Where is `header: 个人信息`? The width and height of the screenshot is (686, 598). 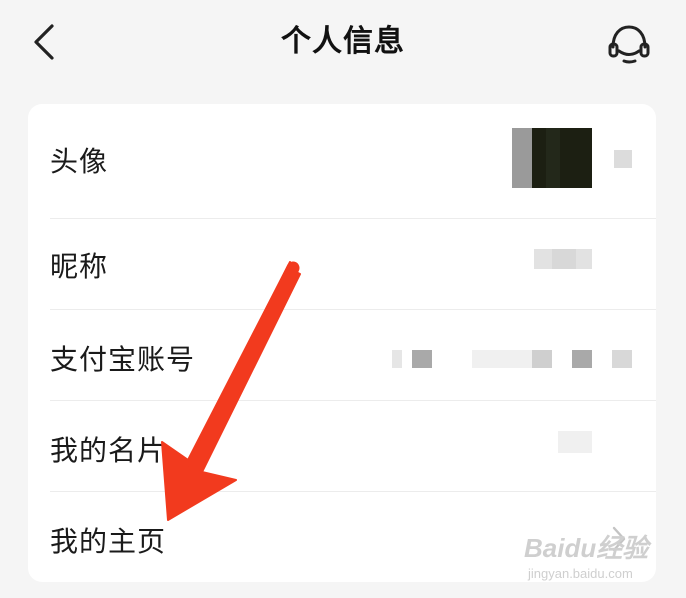 header: 个人信息 is located at coordinates (343, 44).